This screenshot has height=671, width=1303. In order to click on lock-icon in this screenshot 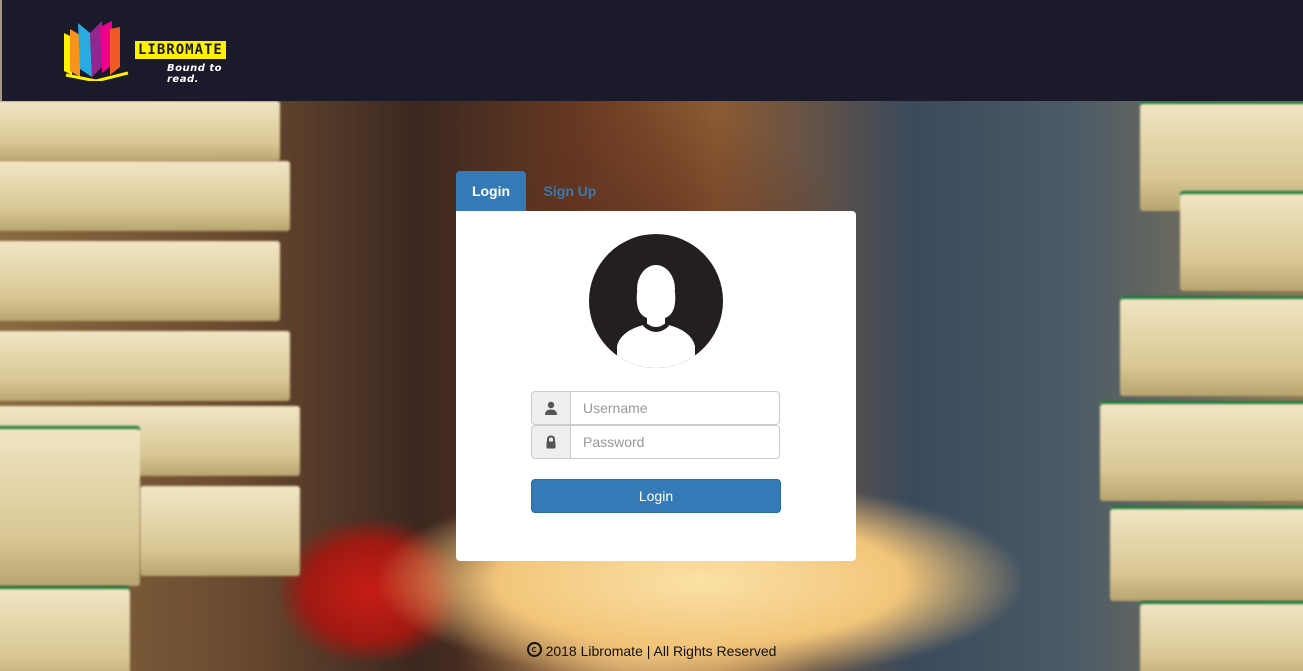, I will do `click(551, 442)`.